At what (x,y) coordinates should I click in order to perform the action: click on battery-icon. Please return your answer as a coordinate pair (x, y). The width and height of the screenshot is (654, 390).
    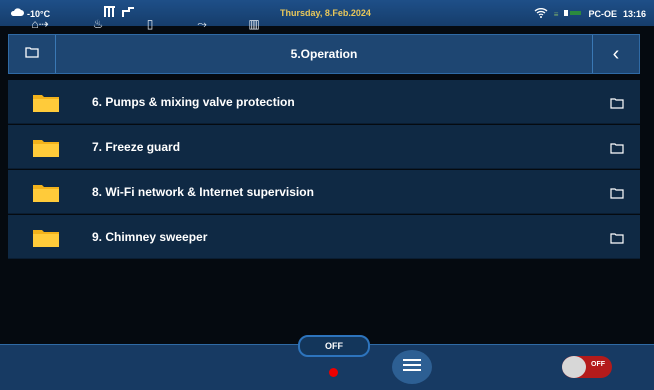
    Looking at the image, I should click on (573, 14).